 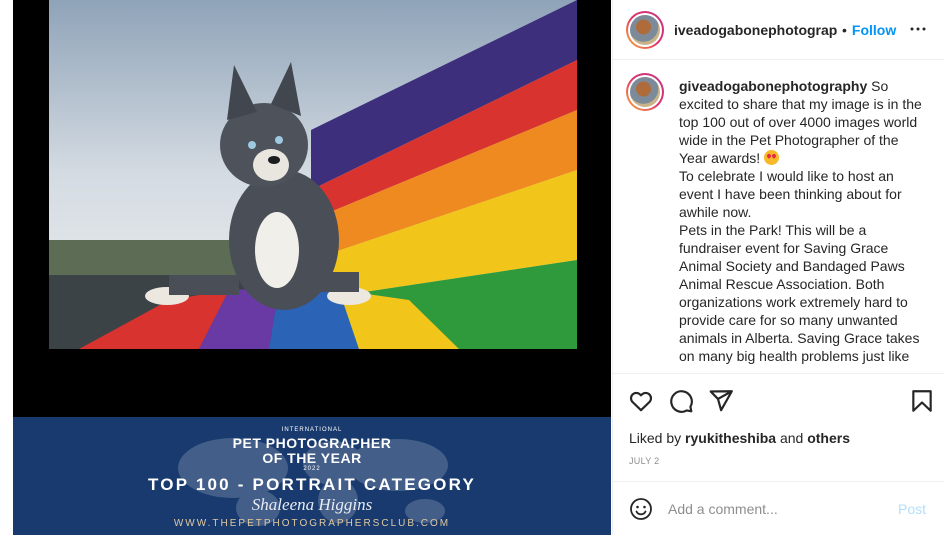 What do you see at coordinates (918, 29) in the screenshot?
I see `more-options-icon` at bounding box center [918, 29].